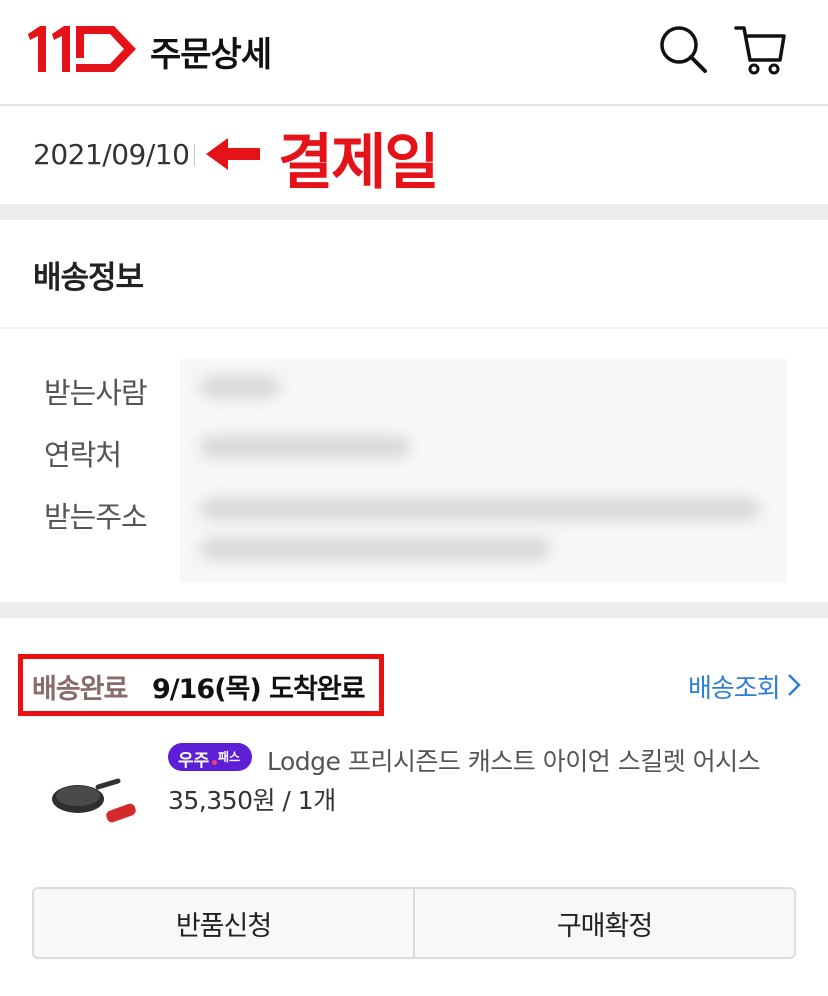 The height and width of the screenshot is (996, 828). I want to click on order-date-row: 2021/09/10 결제일, so click(414, 156).